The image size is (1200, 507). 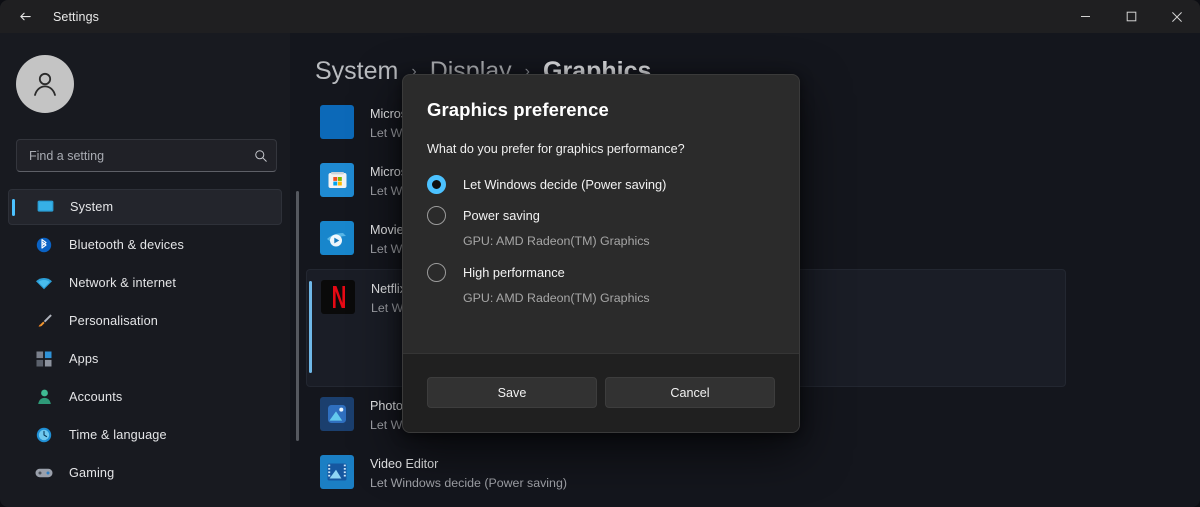 I want to click on video-editor-icon, so click(x=337, y=472).